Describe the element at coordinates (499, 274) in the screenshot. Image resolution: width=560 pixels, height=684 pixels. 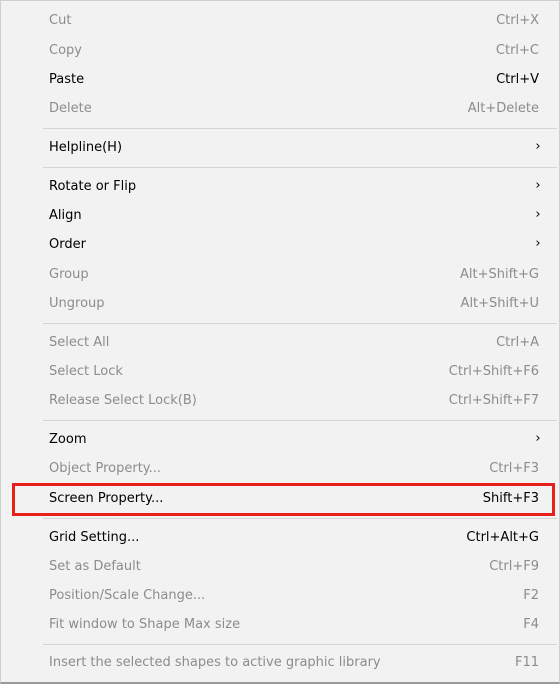
I see `menu-item-shortcut: Alt+Shift+G` at that location.